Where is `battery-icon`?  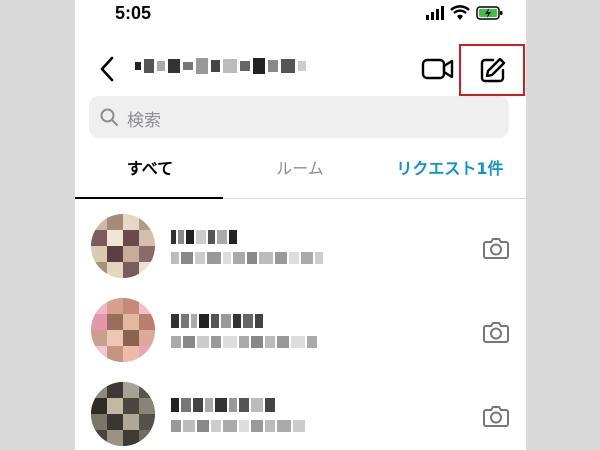 battery-icon is located at coordinates (489, 13).